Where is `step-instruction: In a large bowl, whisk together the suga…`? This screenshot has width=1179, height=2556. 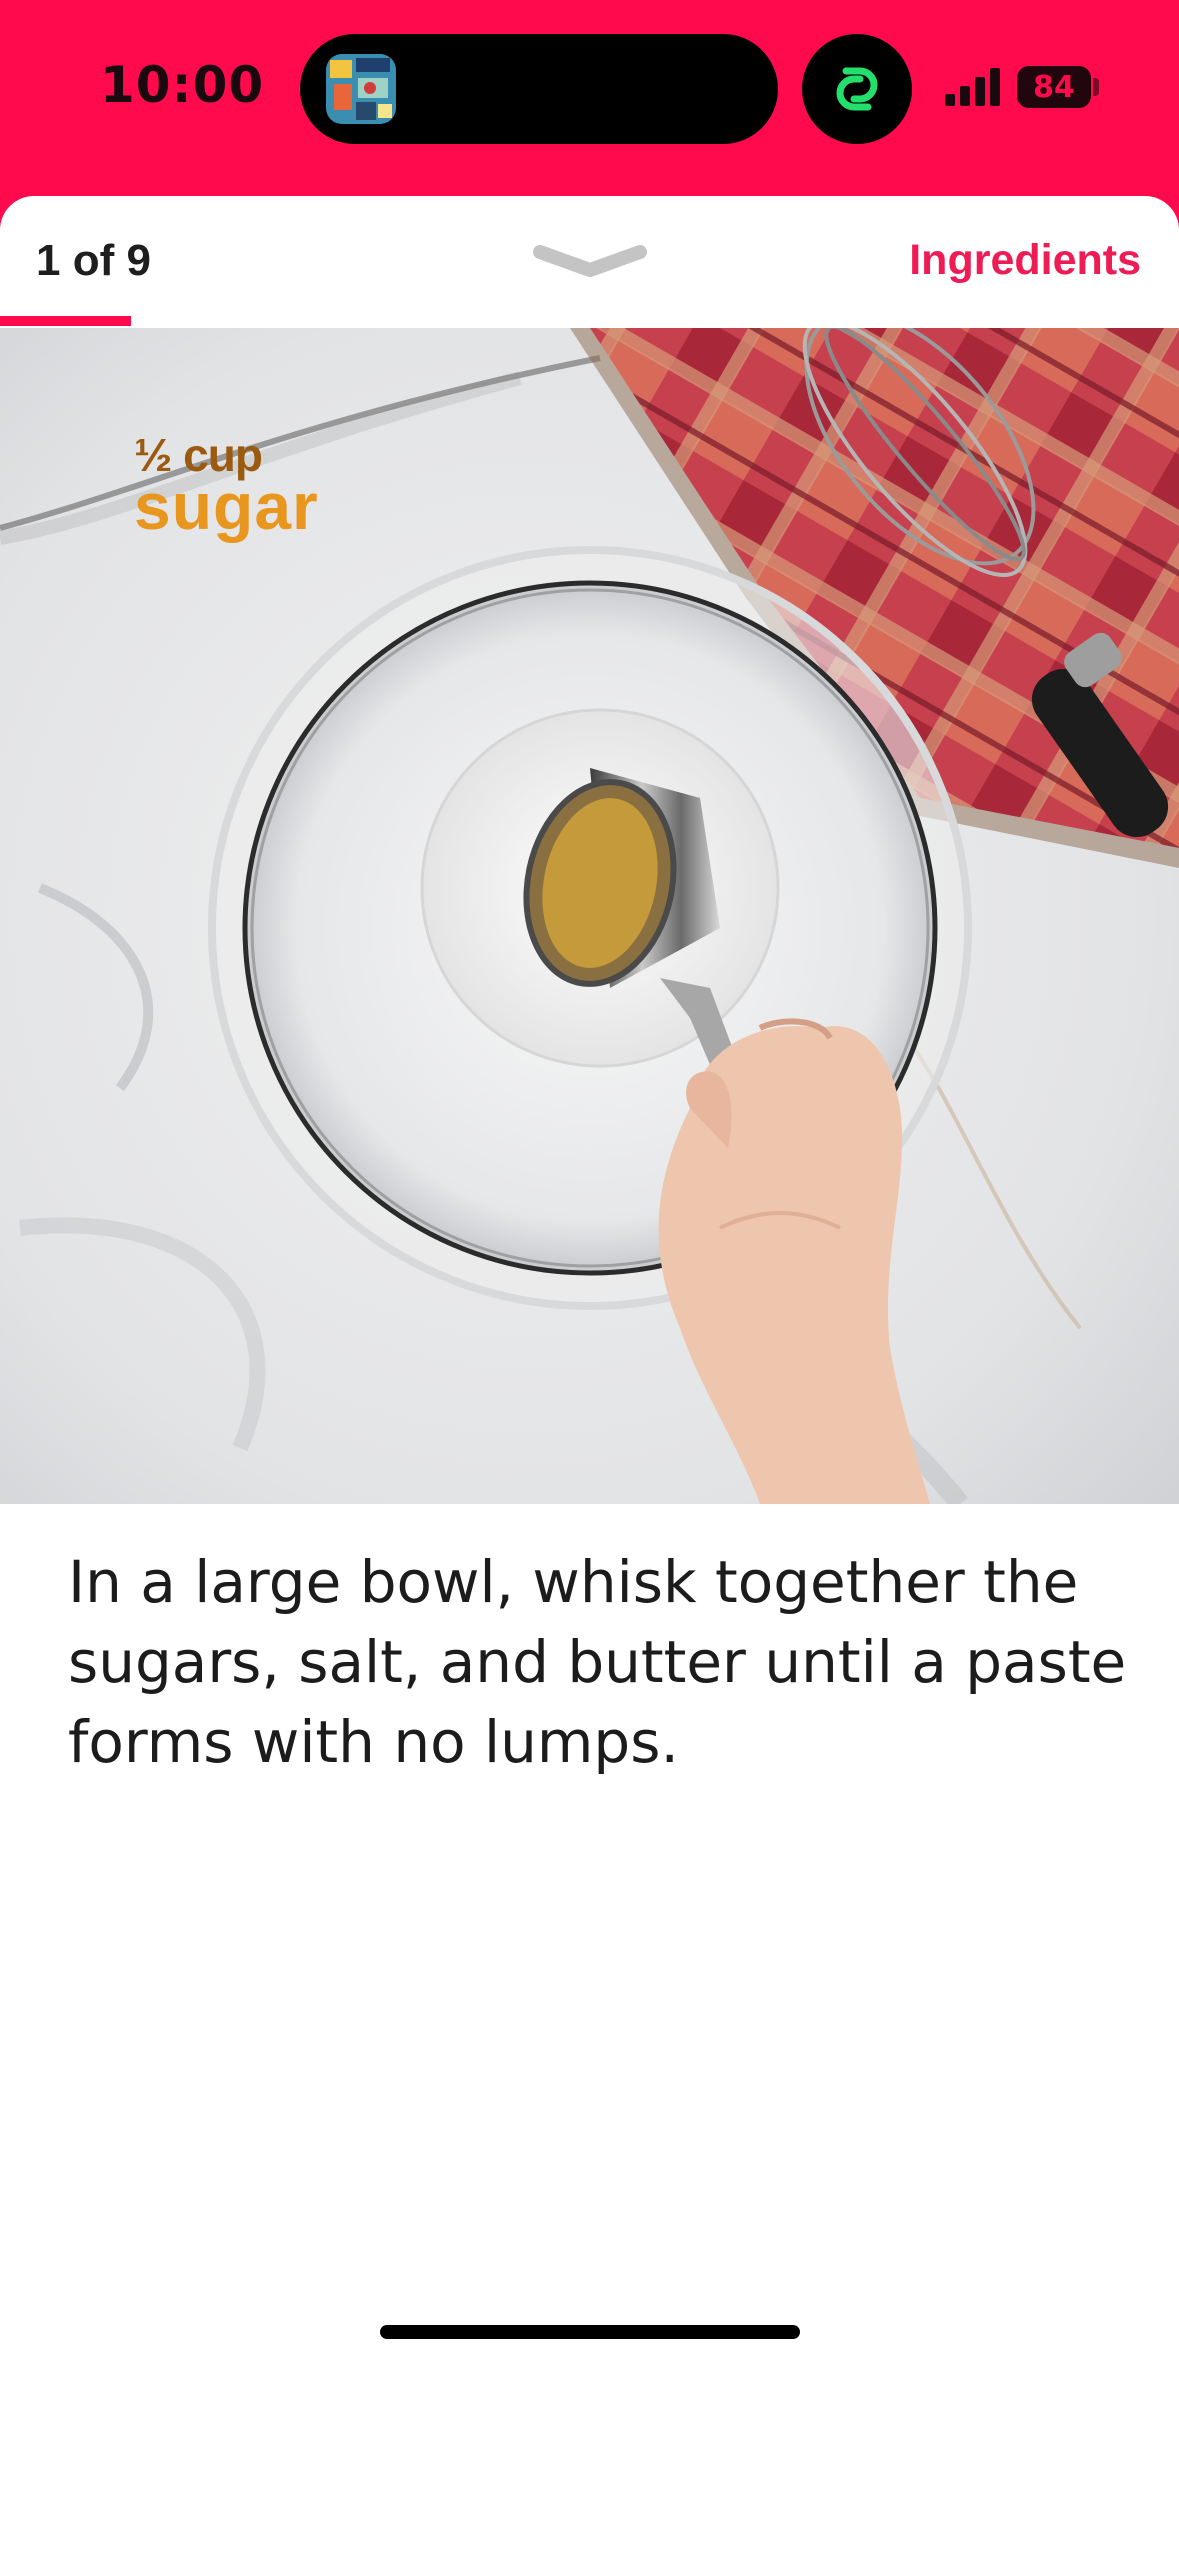 step-instruction: In a large bowl, whisk together the suga… is located at coordinates (597, 1662).